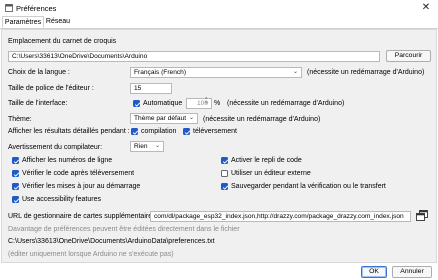  Describe the element at coordinates (224, 173) in the screenshot. I see `option-external-editor-checkbox` at that location.